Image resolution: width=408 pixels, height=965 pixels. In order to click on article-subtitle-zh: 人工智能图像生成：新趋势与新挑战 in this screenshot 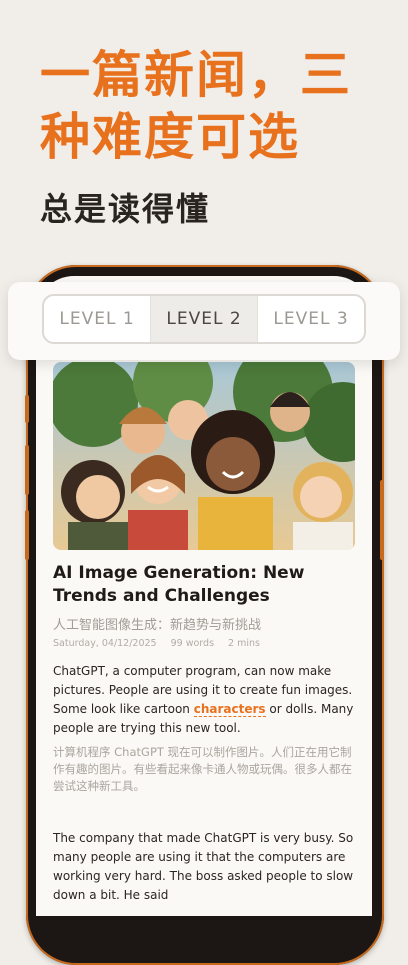, I will do `click(157, 625)`.